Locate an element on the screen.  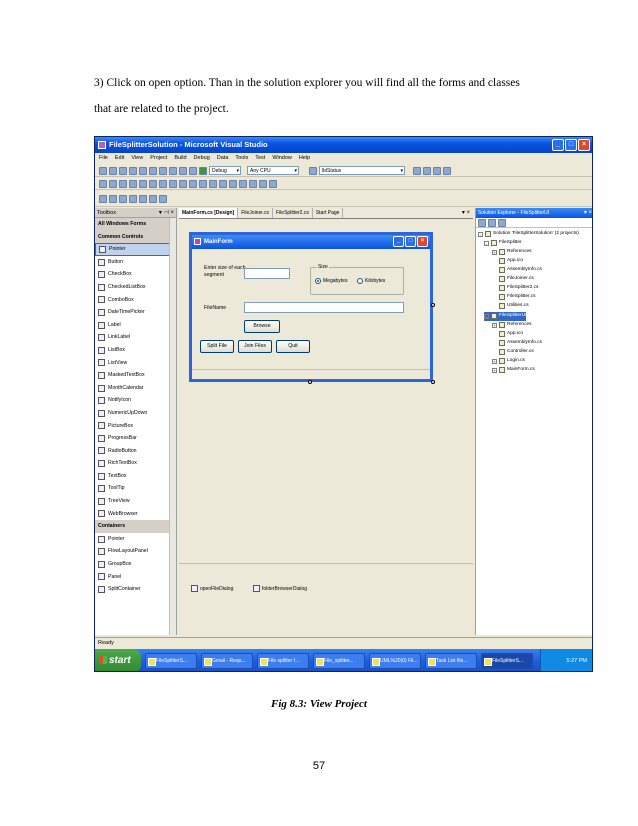
tree-node: FileSplitter2.cs is located at coordinates (518, 288).